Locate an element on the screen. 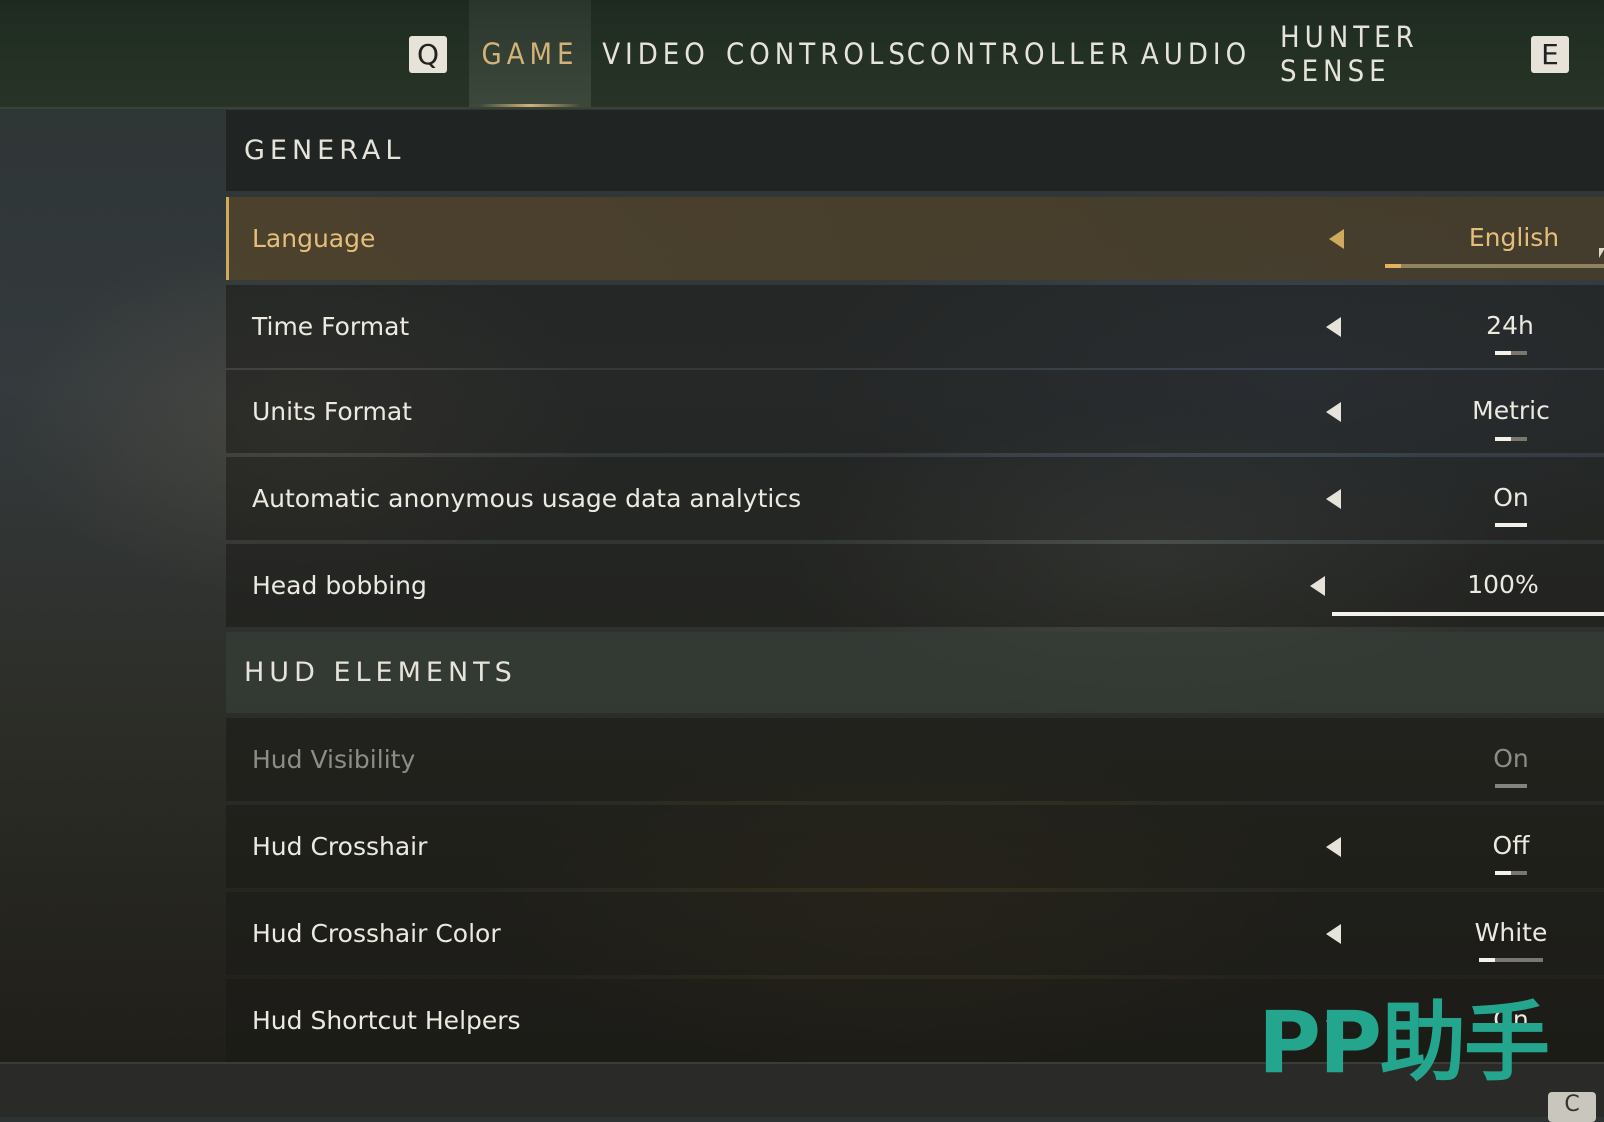 This screenshot has width=1604, height=1122. setting-label: Hud Crosshair is located at coordinates (340, 846).